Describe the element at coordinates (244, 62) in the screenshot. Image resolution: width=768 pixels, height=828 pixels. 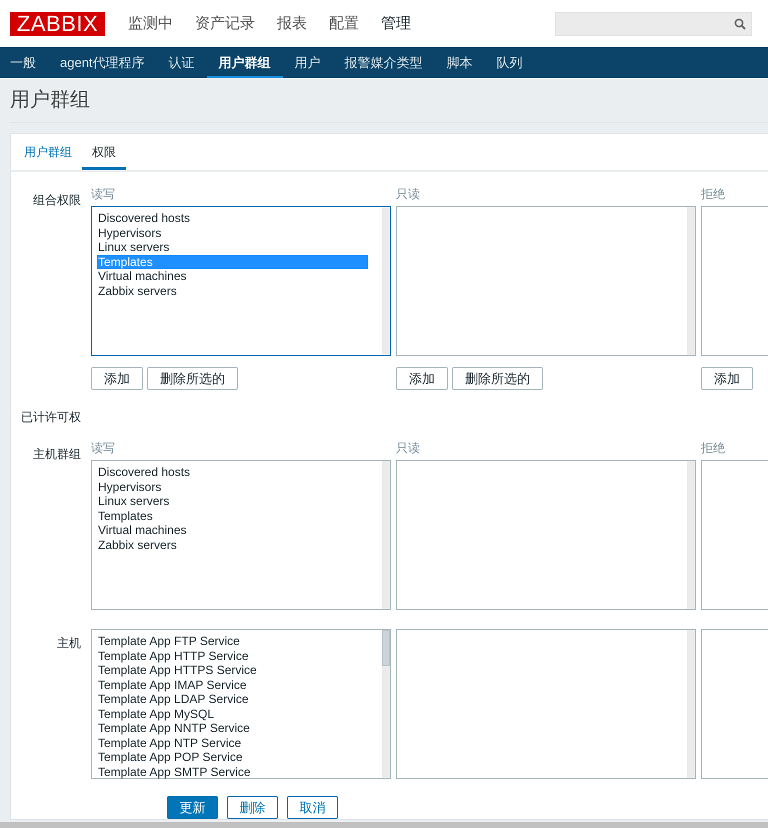
I see `sub-navigation-item: 用户群组` at that location.